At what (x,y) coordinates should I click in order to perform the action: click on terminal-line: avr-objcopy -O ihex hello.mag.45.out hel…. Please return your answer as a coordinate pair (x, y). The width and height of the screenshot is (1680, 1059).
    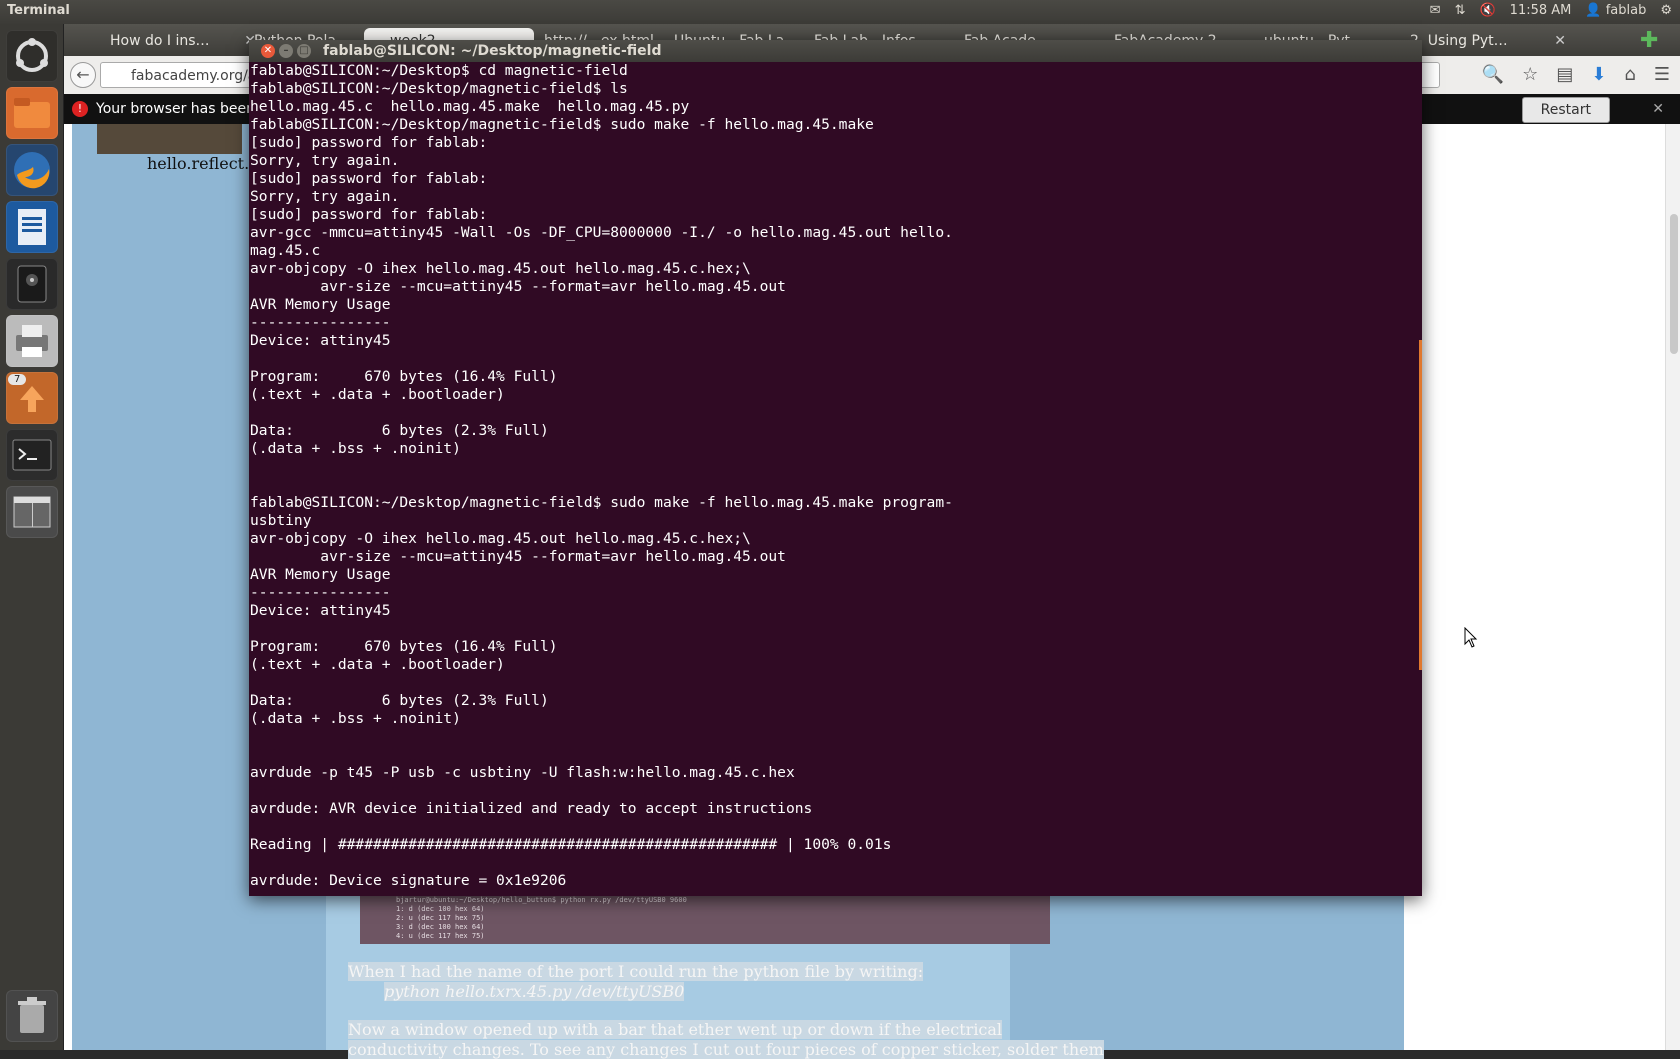
    Looking at the image, I should click on (500, 268).